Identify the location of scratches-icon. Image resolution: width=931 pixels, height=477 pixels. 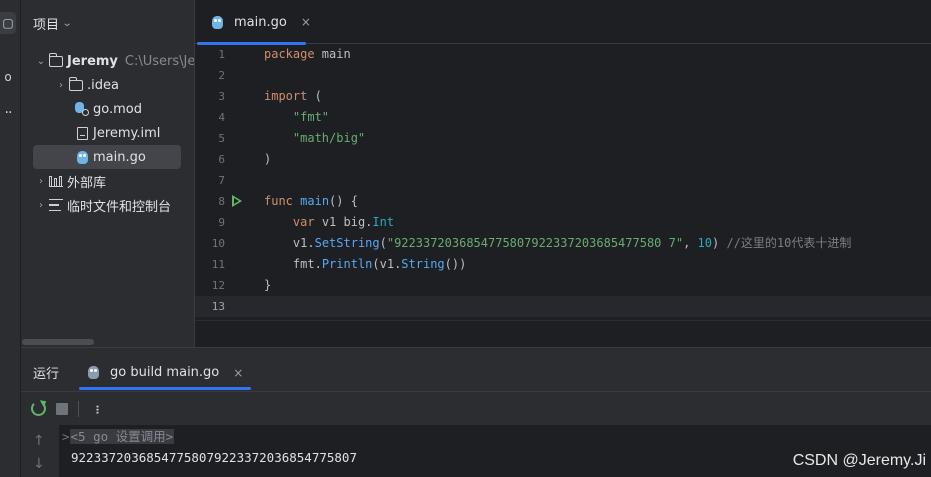
(56, 205).